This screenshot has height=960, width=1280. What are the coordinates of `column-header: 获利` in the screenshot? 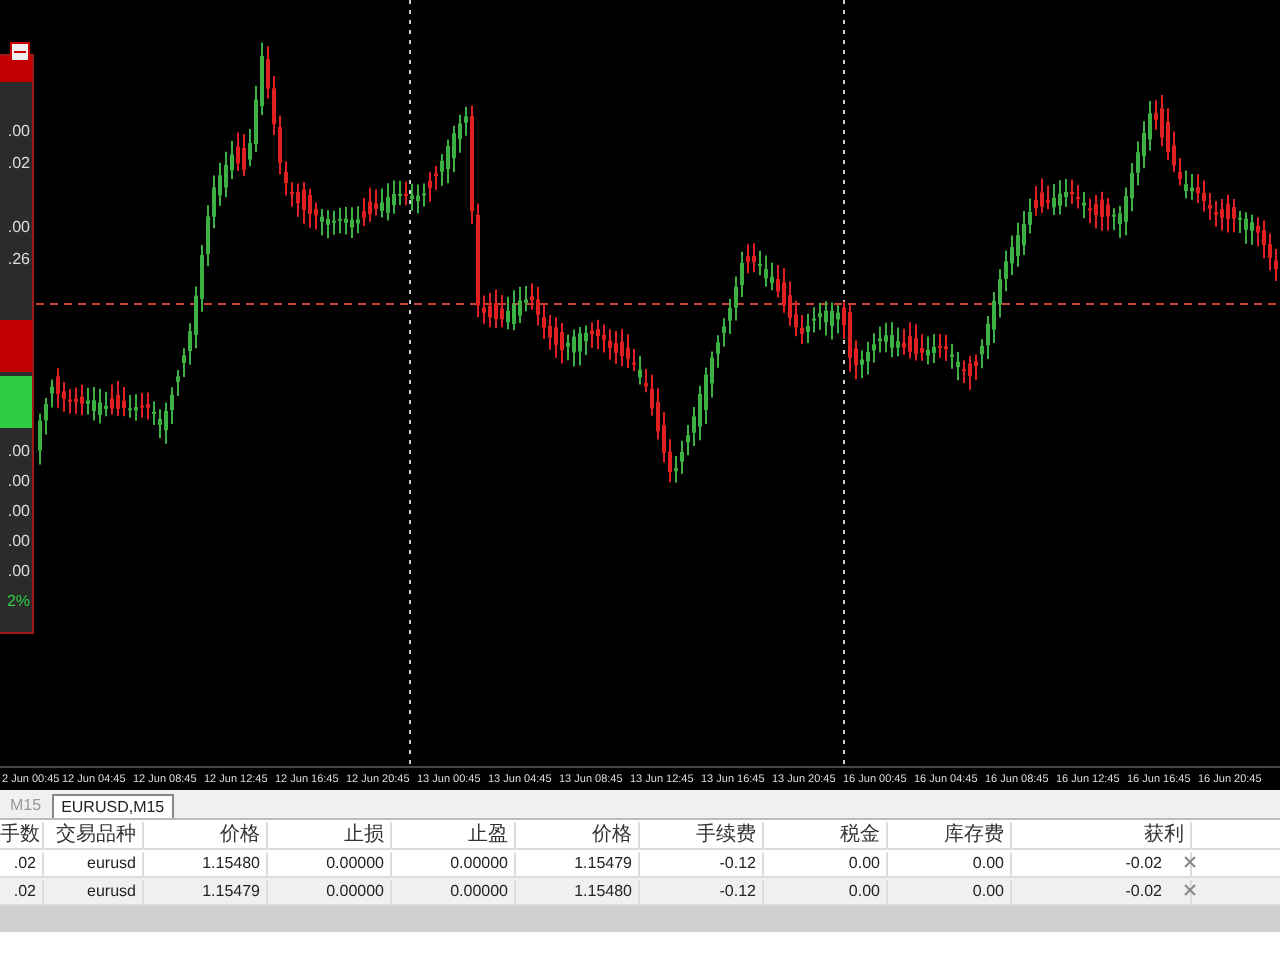 It's located at (1102, 834).